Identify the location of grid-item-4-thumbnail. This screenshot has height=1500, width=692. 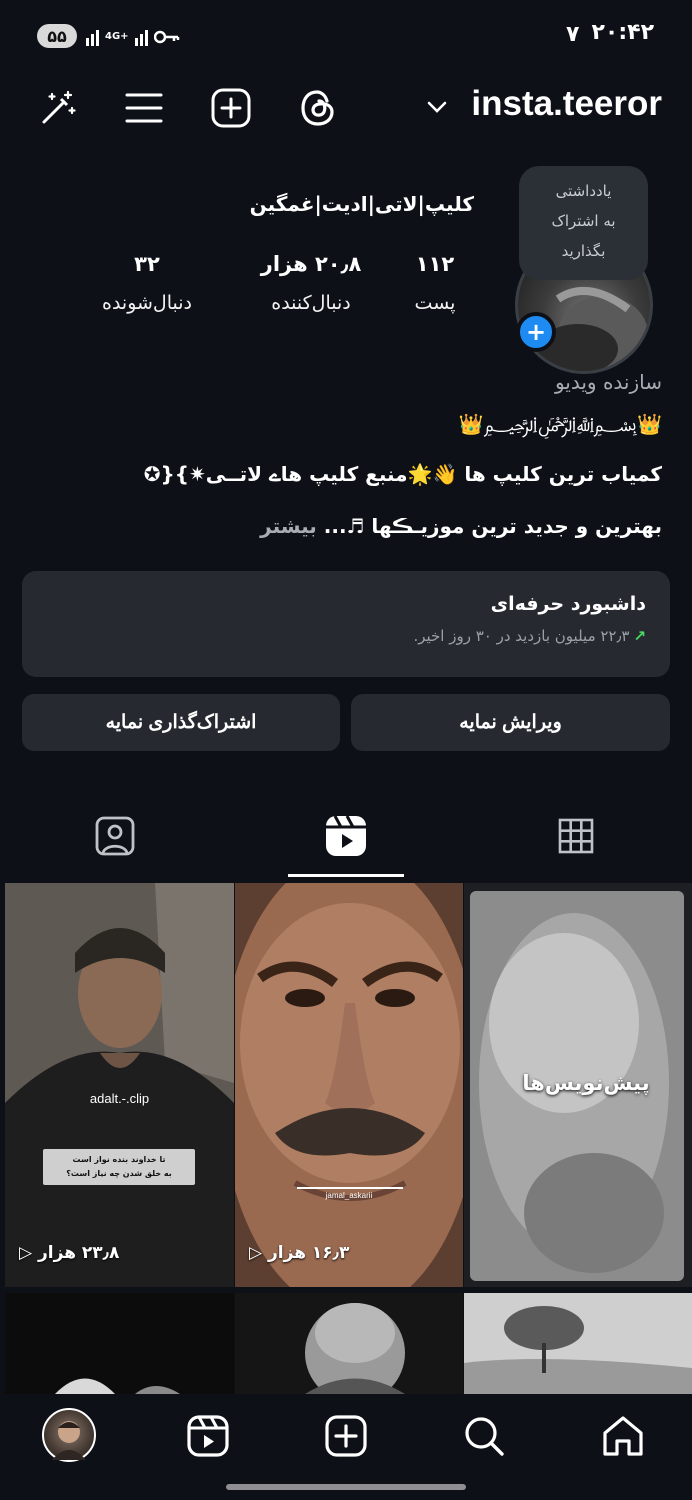
(578, 1343).